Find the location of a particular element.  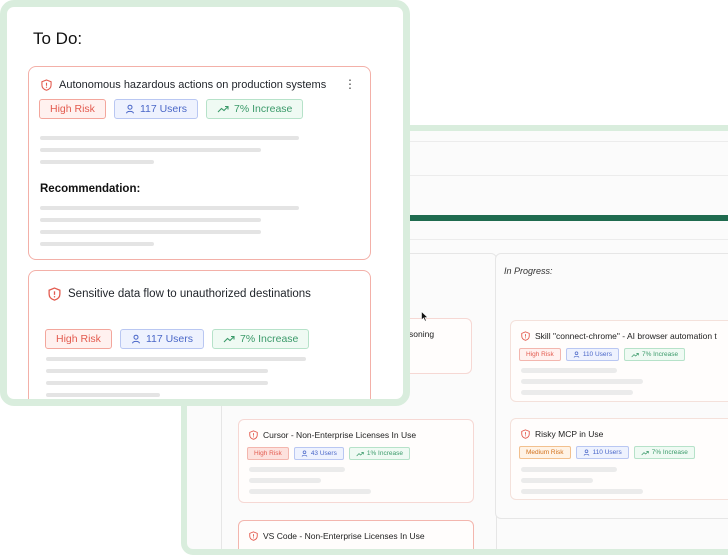

card-title: Risky MCP in Use is located at coordinates (569, 434).